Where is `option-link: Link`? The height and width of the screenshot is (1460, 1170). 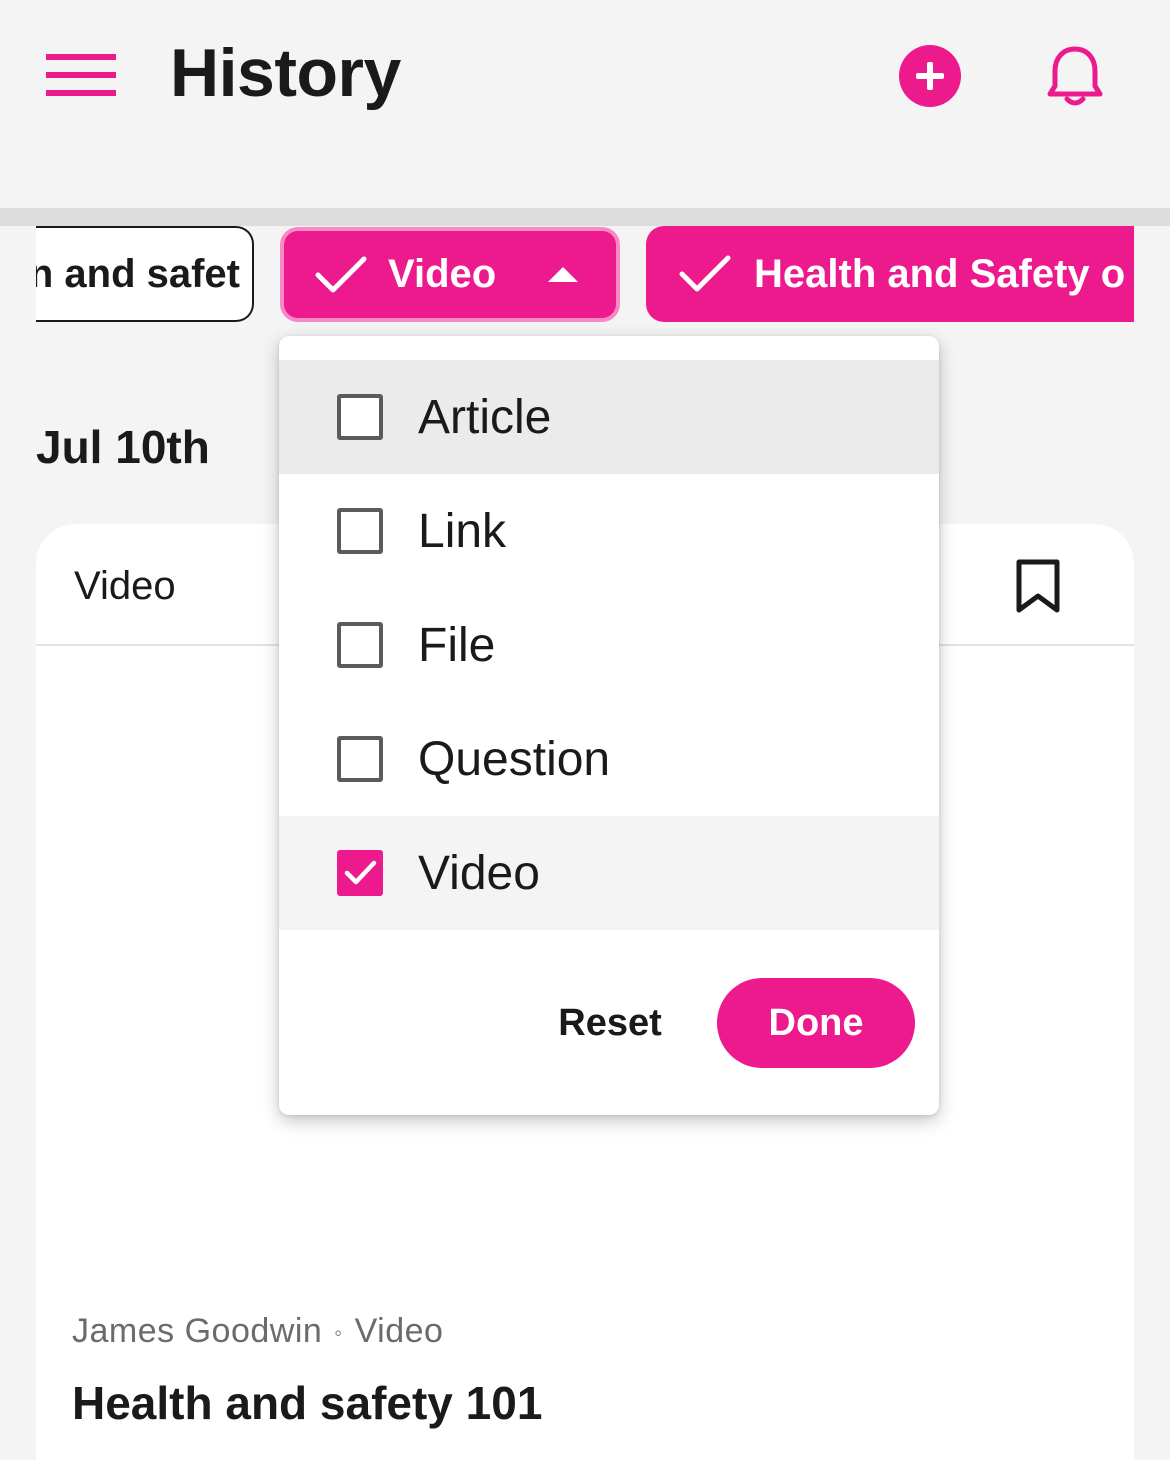 option-link: Link is located at coordinates (609, 531).